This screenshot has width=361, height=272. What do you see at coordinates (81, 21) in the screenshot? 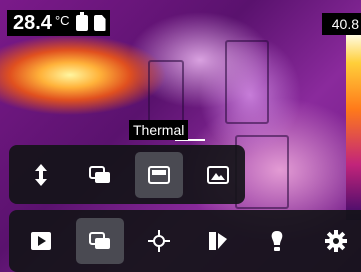
I see `battery-icon` at bounding box center [81, 21].